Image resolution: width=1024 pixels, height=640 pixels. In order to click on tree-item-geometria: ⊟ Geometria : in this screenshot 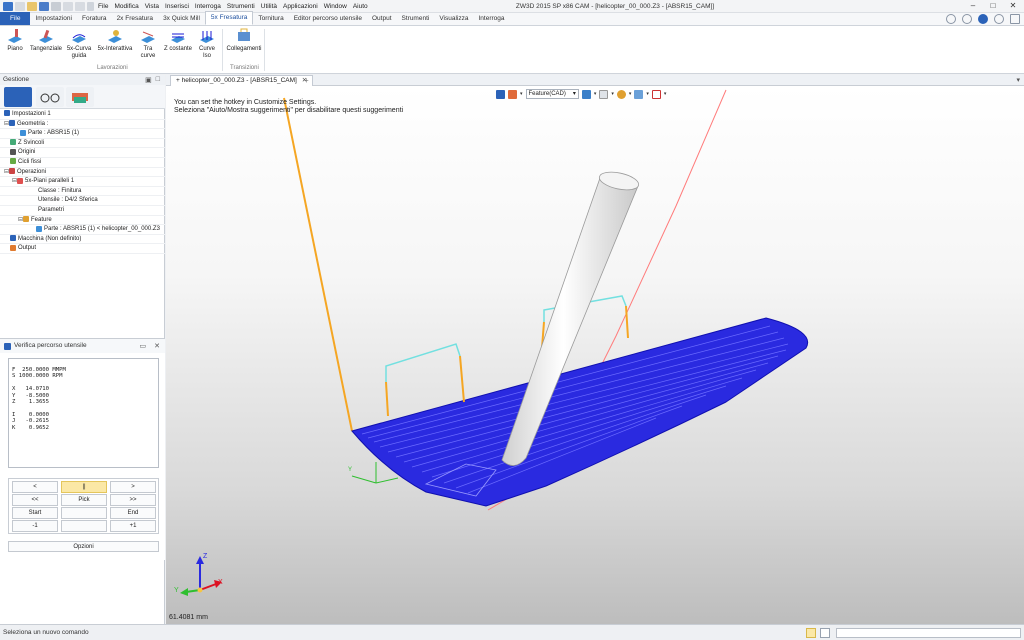, I will do `click(82, 125)`.